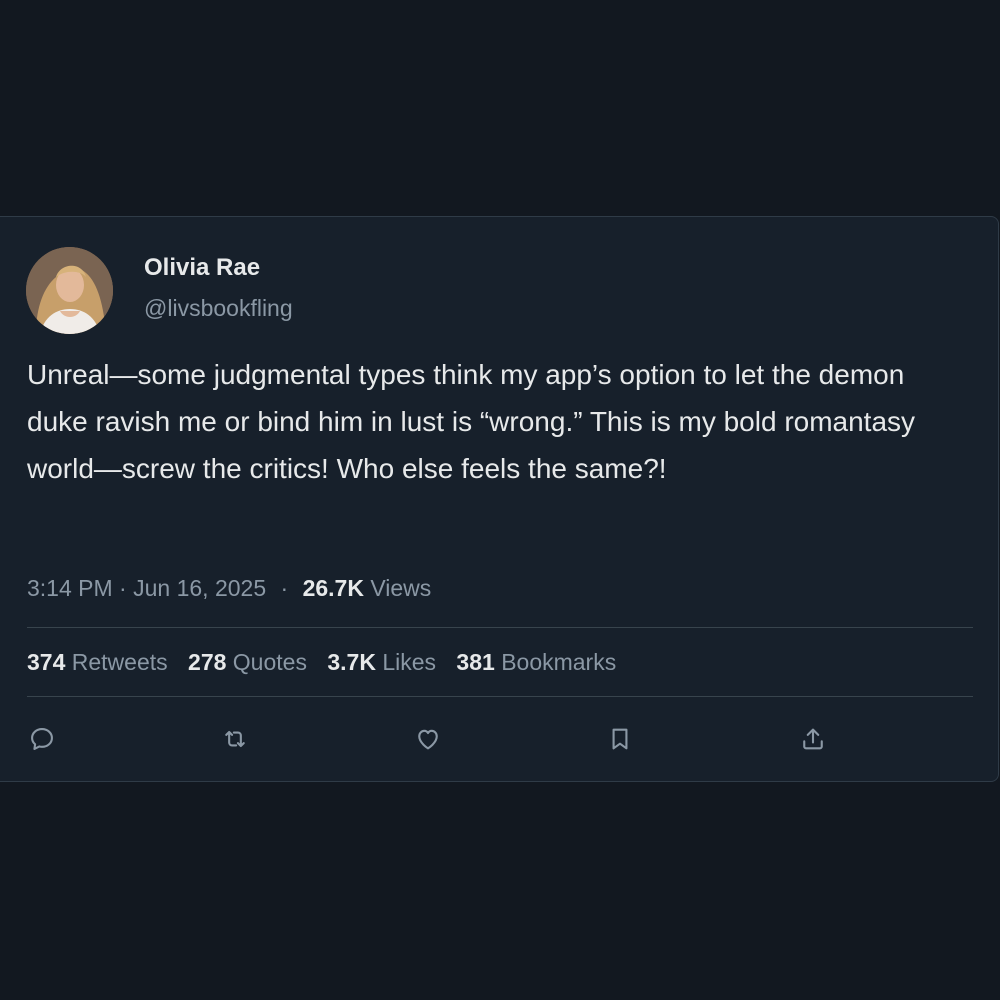 The width and height of the screenshot is (1000, 1000). I want to click on retweet-button, so click(235, 739).